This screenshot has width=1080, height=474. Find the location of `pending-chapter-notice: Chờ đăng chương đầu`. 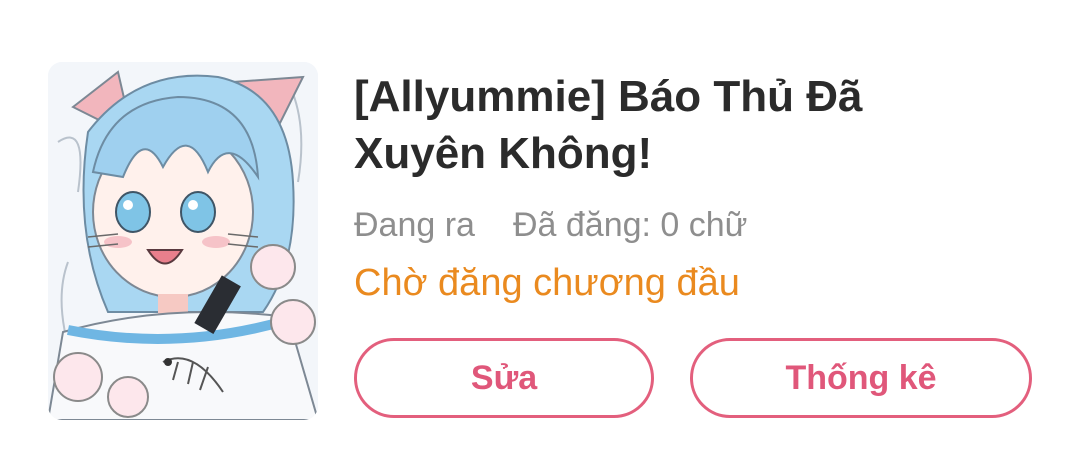

pending-chapter-notice: Chờ đăng chương đầu is located at coordinates (547, 283).